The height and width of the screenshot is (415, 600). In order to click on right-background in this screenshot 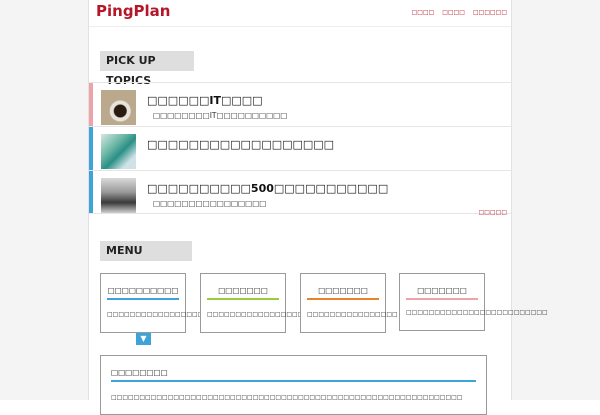, I will do `click(556, 200)`.